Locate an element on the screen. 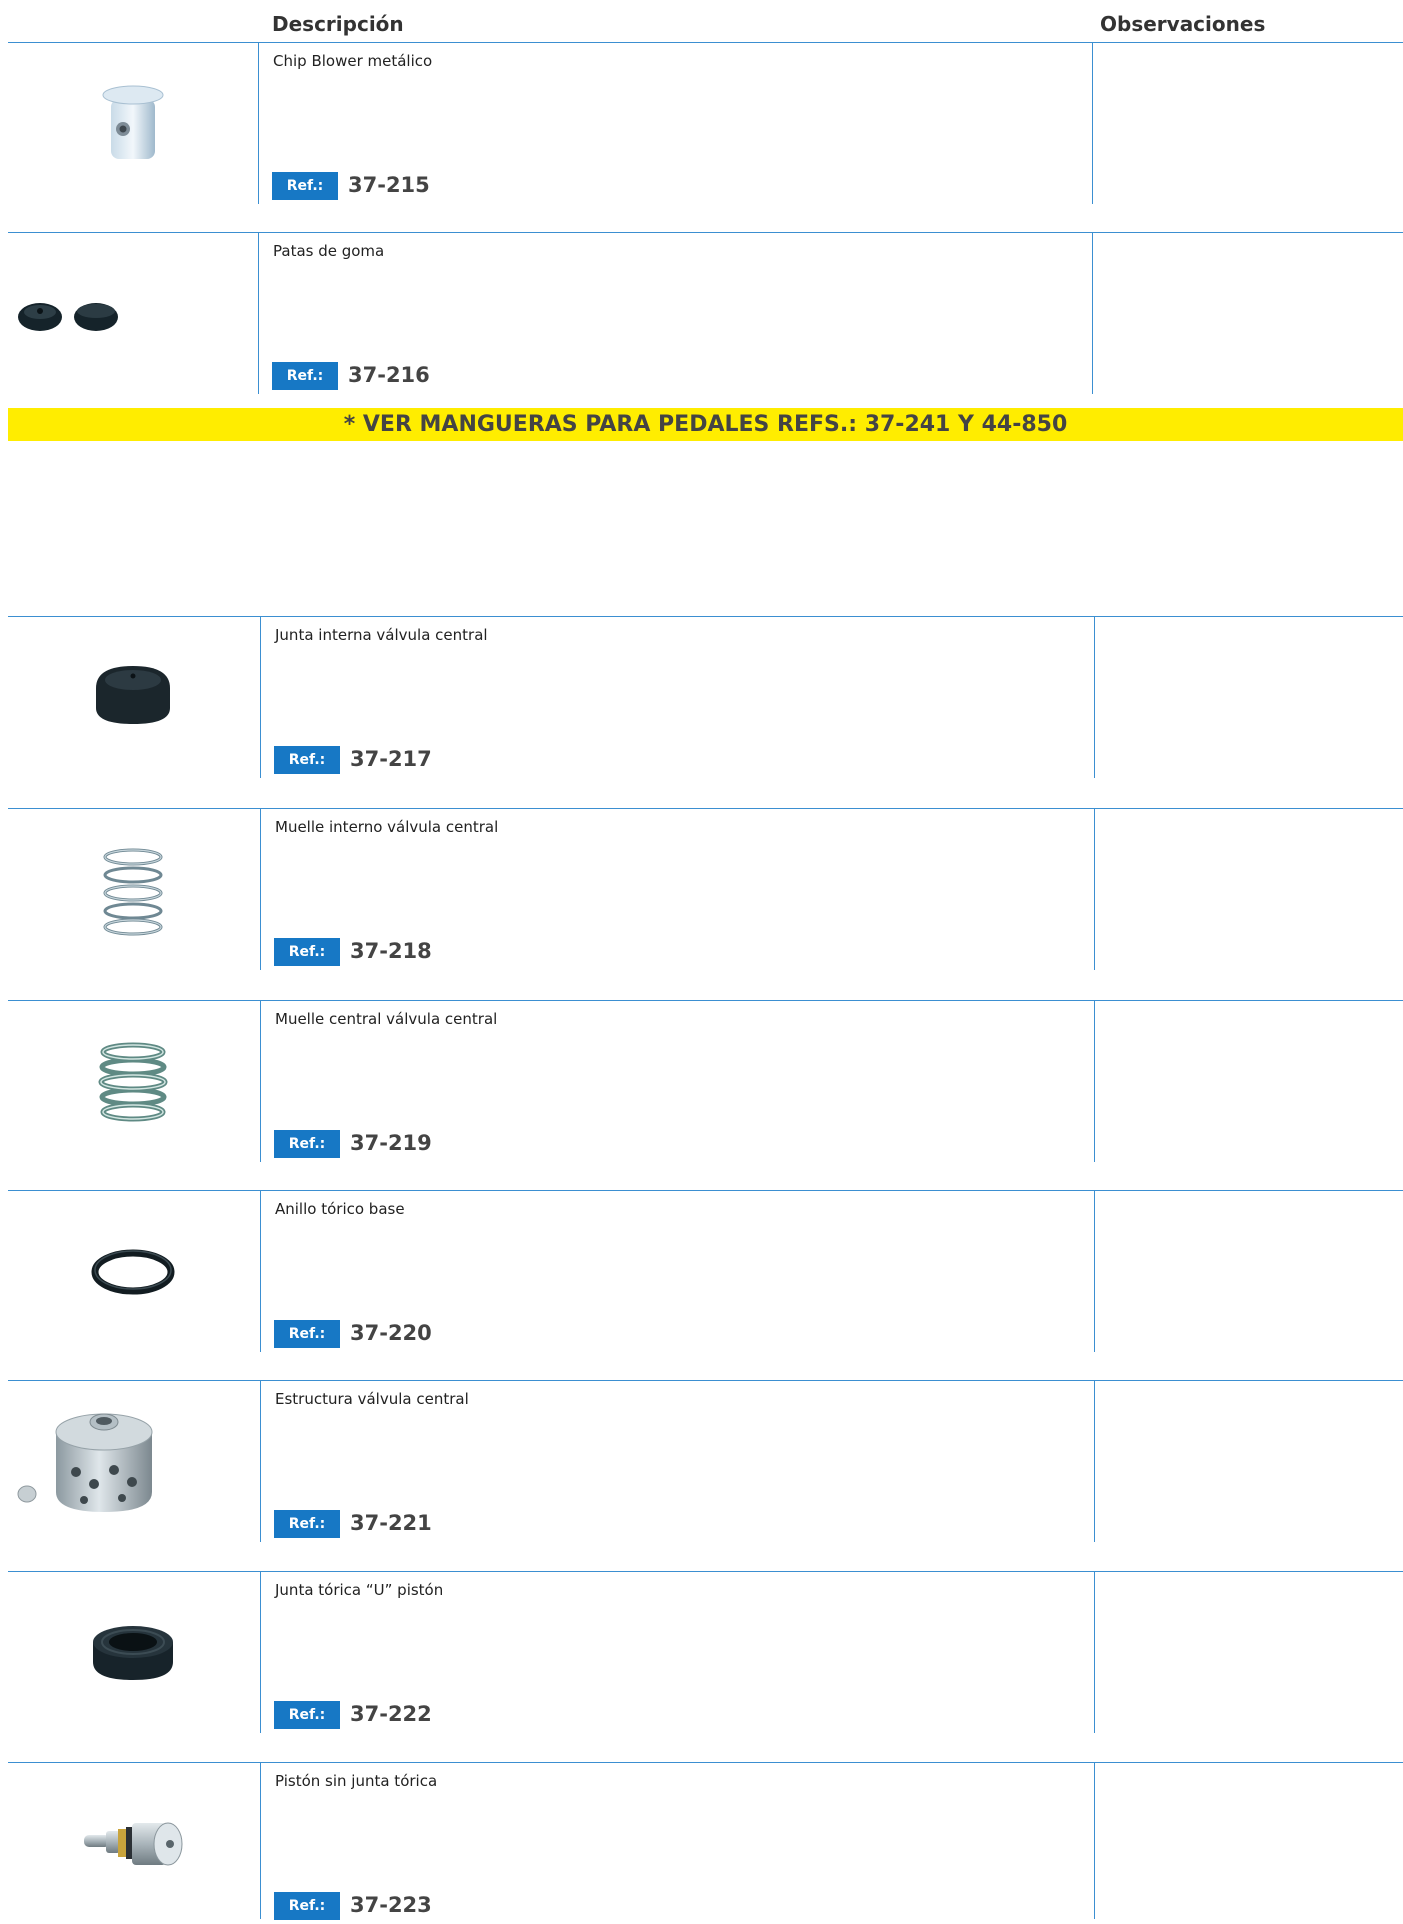 Image resolution: width=1403 pixels, height=1924 pixels. item-description: Anillo tórico base is located at coordinates (340, 1209).